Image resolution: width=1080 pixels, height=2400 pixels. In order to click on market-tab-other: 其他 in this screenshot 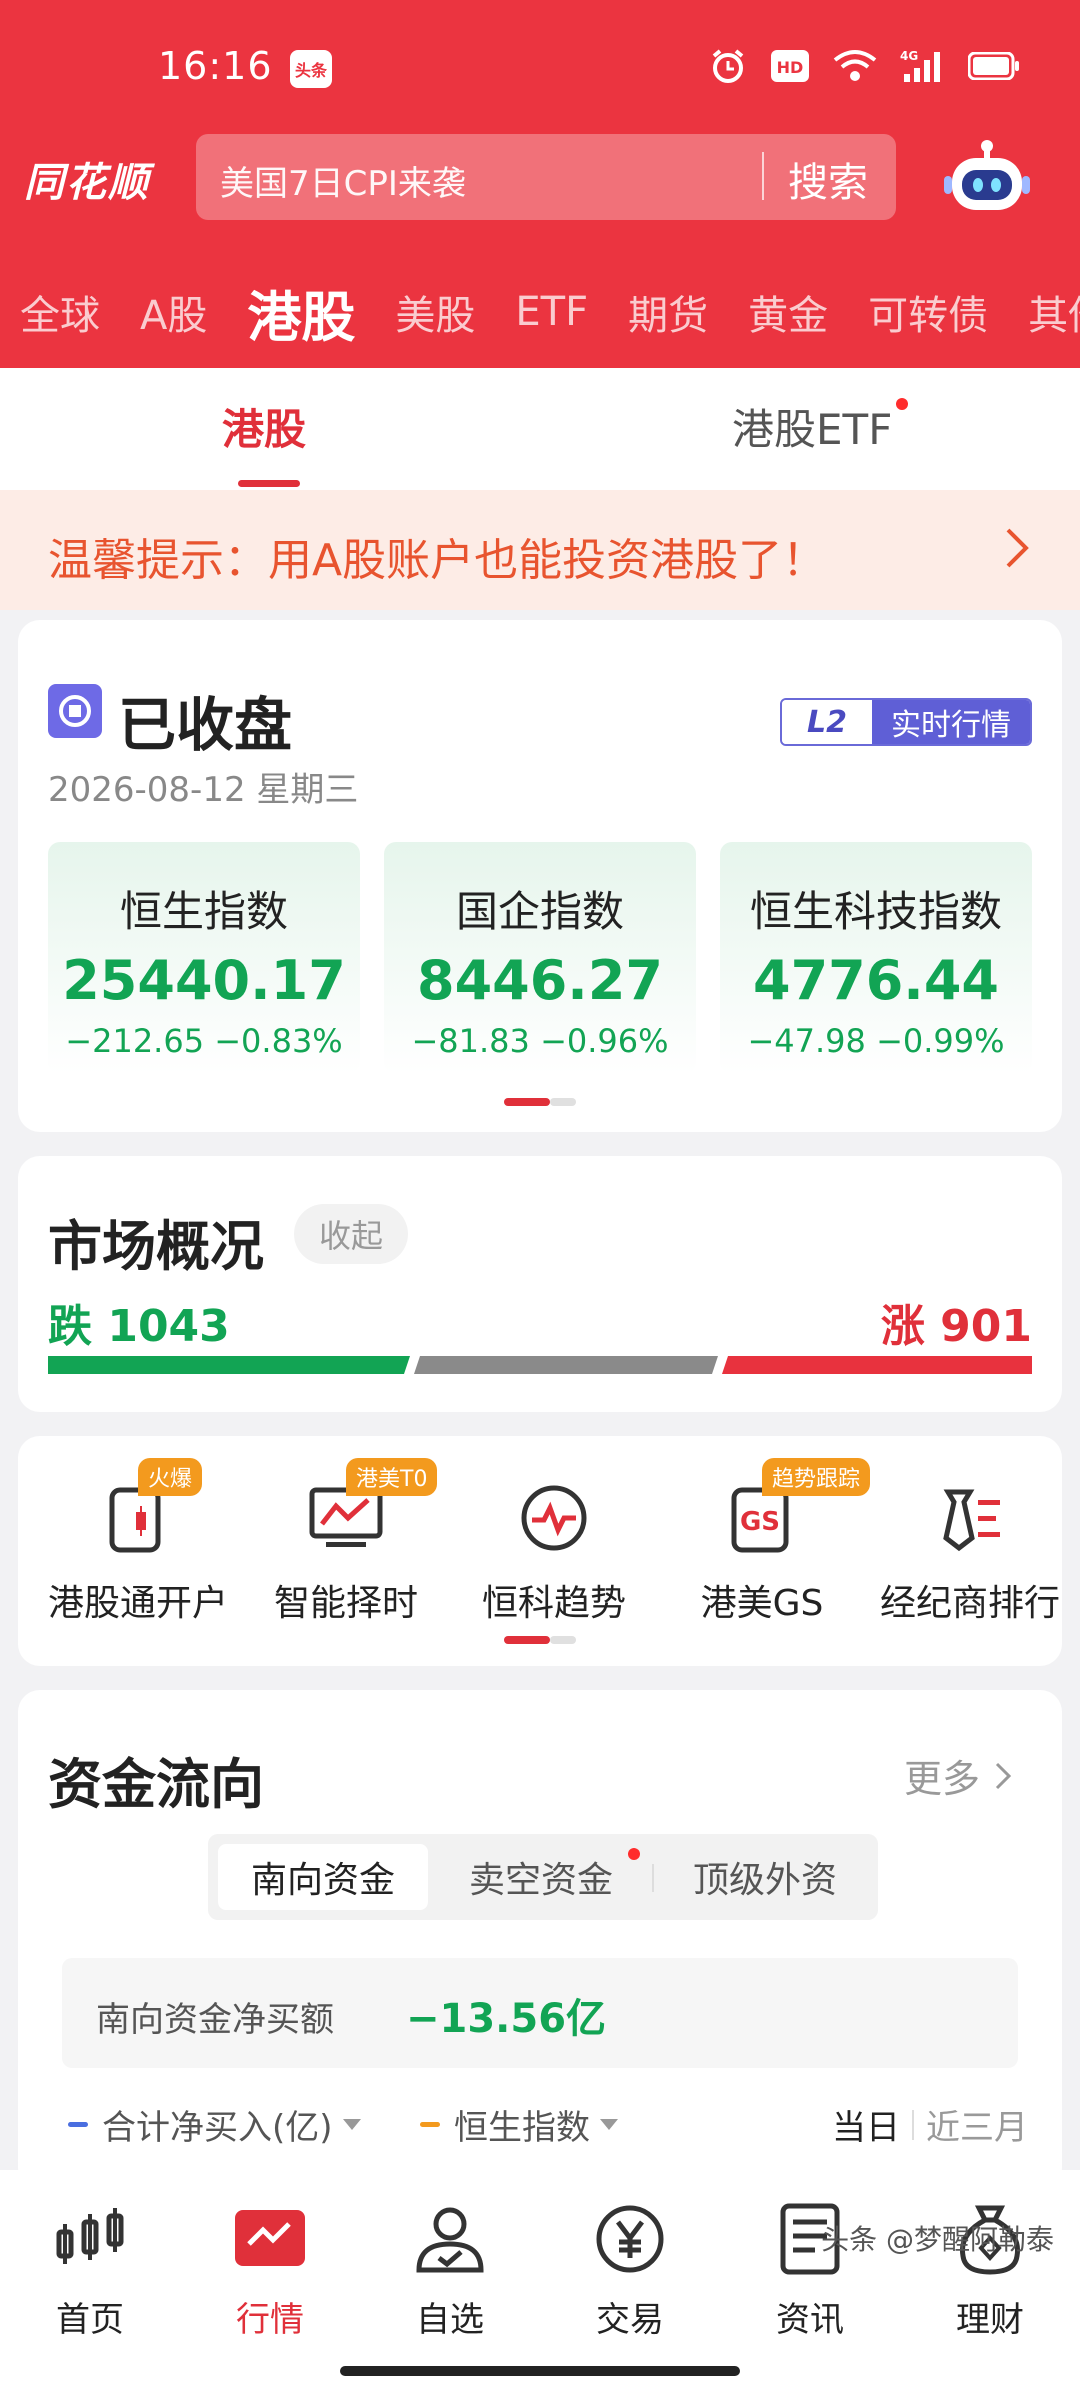, I will do `click(1044, 312)`.